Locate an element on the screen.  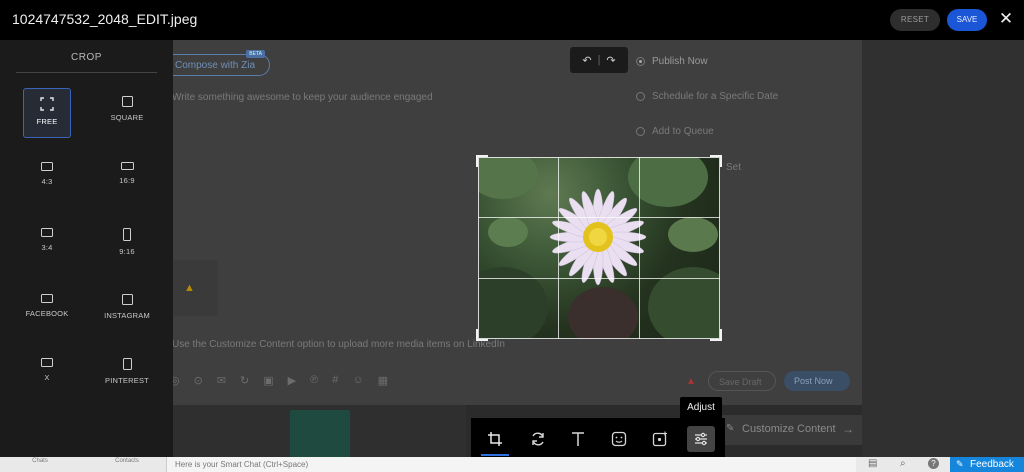
redo-icon: ↷ is located at coordinates (611, 60).